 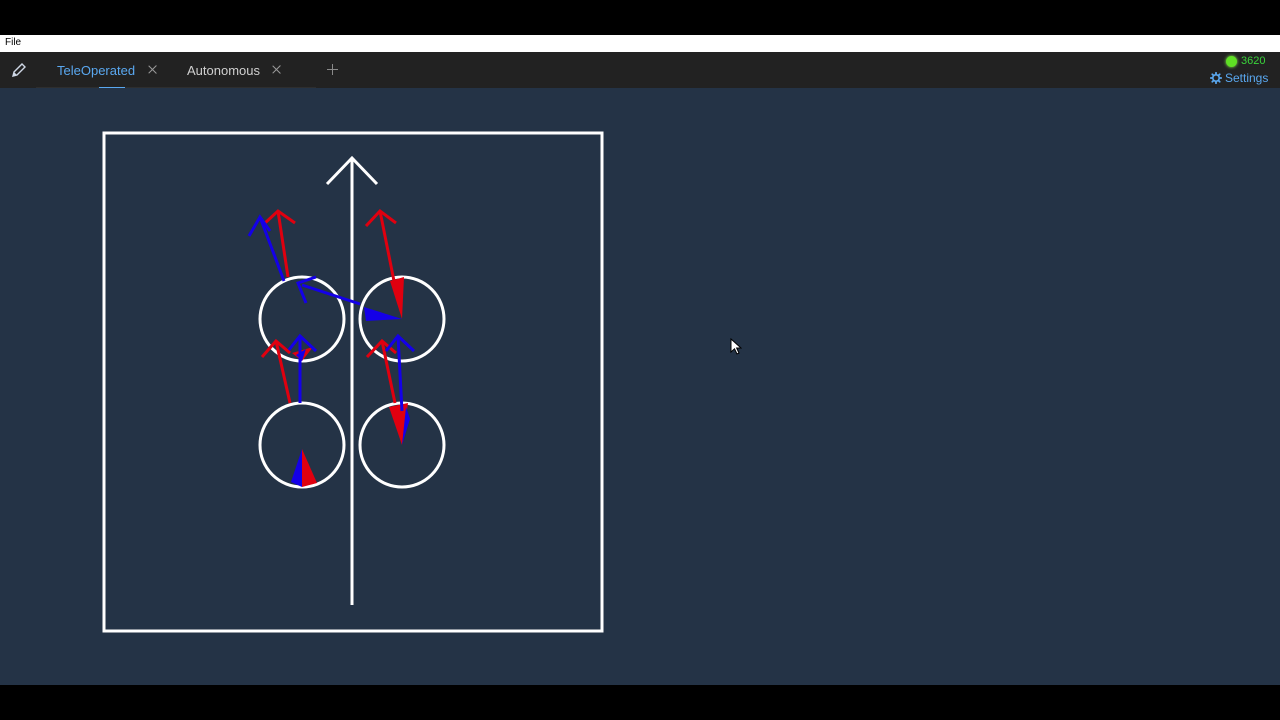 I want to click on menu-file: File, so click(x=13, y=42).